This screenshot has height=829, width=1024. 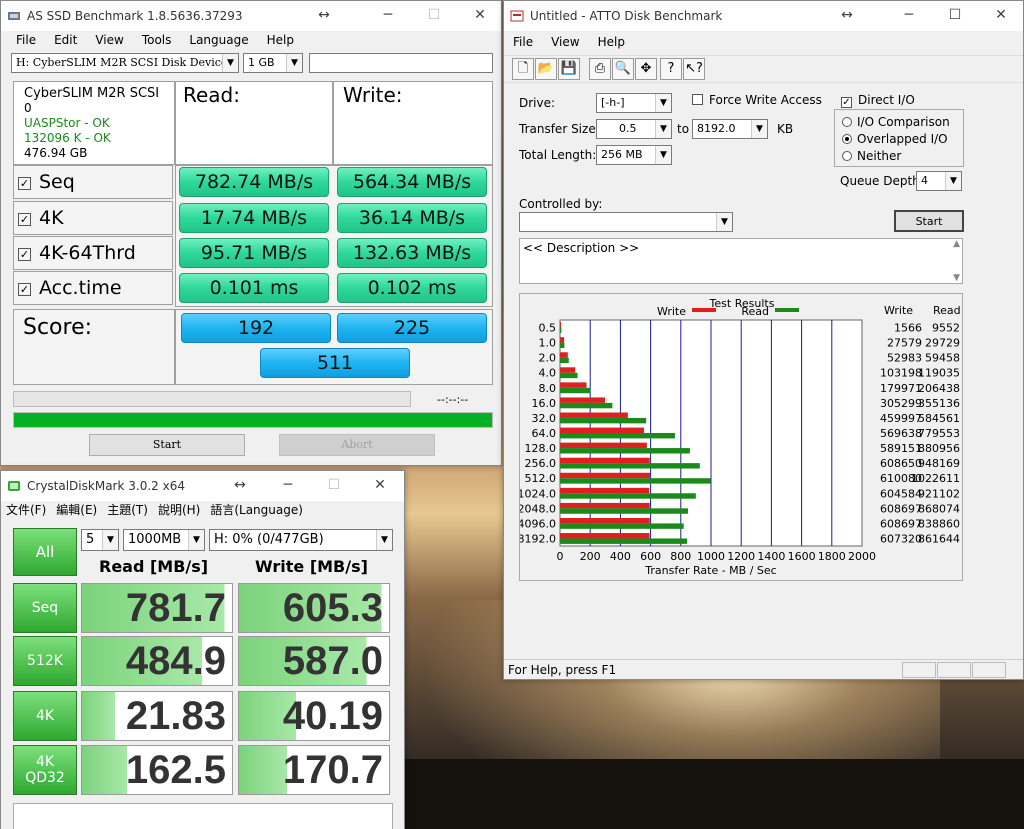 I want to click on menu-edit: 編輯(E), so click(x=76, y=509).